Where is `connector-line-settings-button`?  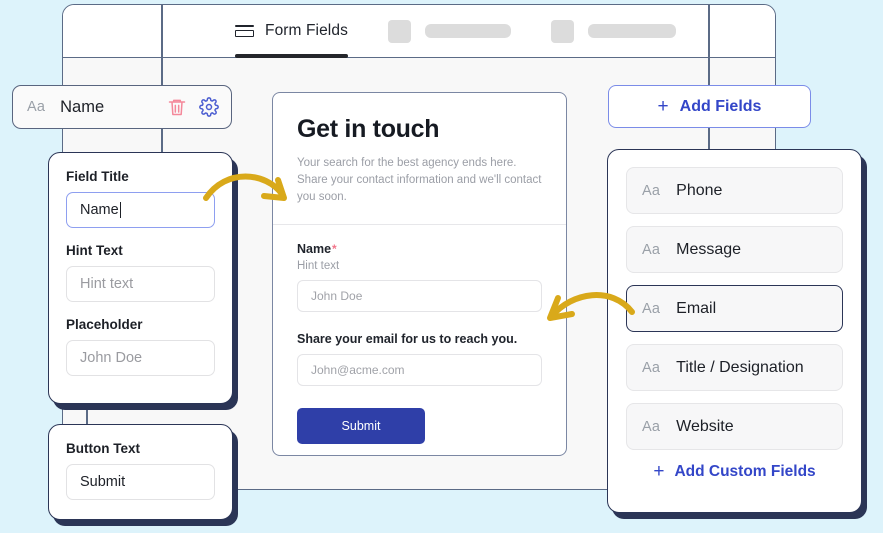
connector-line-settings-button is located at coordinates (87, 415).